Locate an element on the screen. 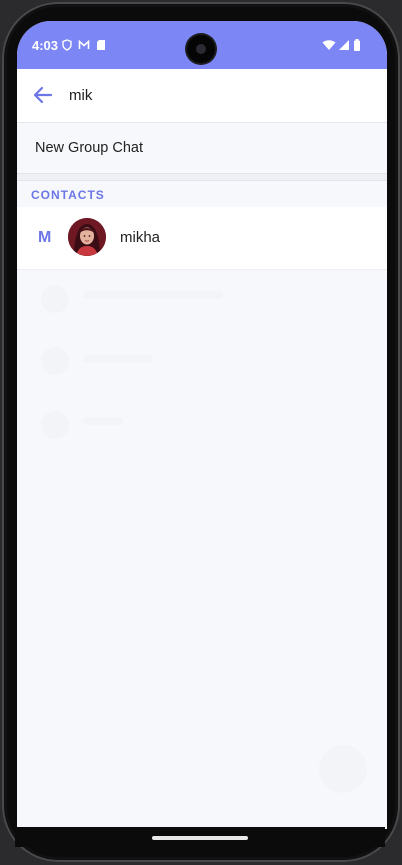 The height and width of the screenshot is (865, 402). battery-icon is located at coordinates (357, 45).